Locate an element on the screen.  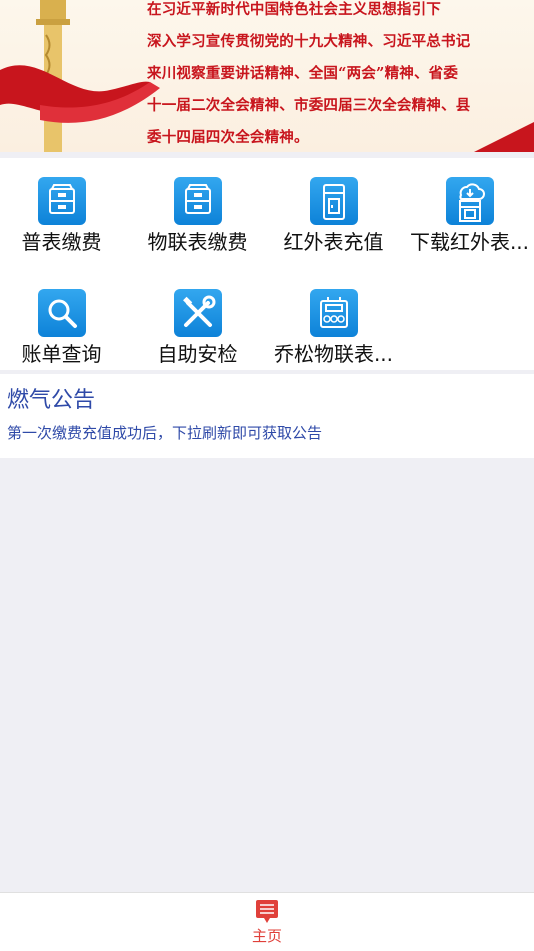
banner-line: 深入学习宣传贯彻党的十九大精神、习近平总书记 is located at coordinates (309, 41).